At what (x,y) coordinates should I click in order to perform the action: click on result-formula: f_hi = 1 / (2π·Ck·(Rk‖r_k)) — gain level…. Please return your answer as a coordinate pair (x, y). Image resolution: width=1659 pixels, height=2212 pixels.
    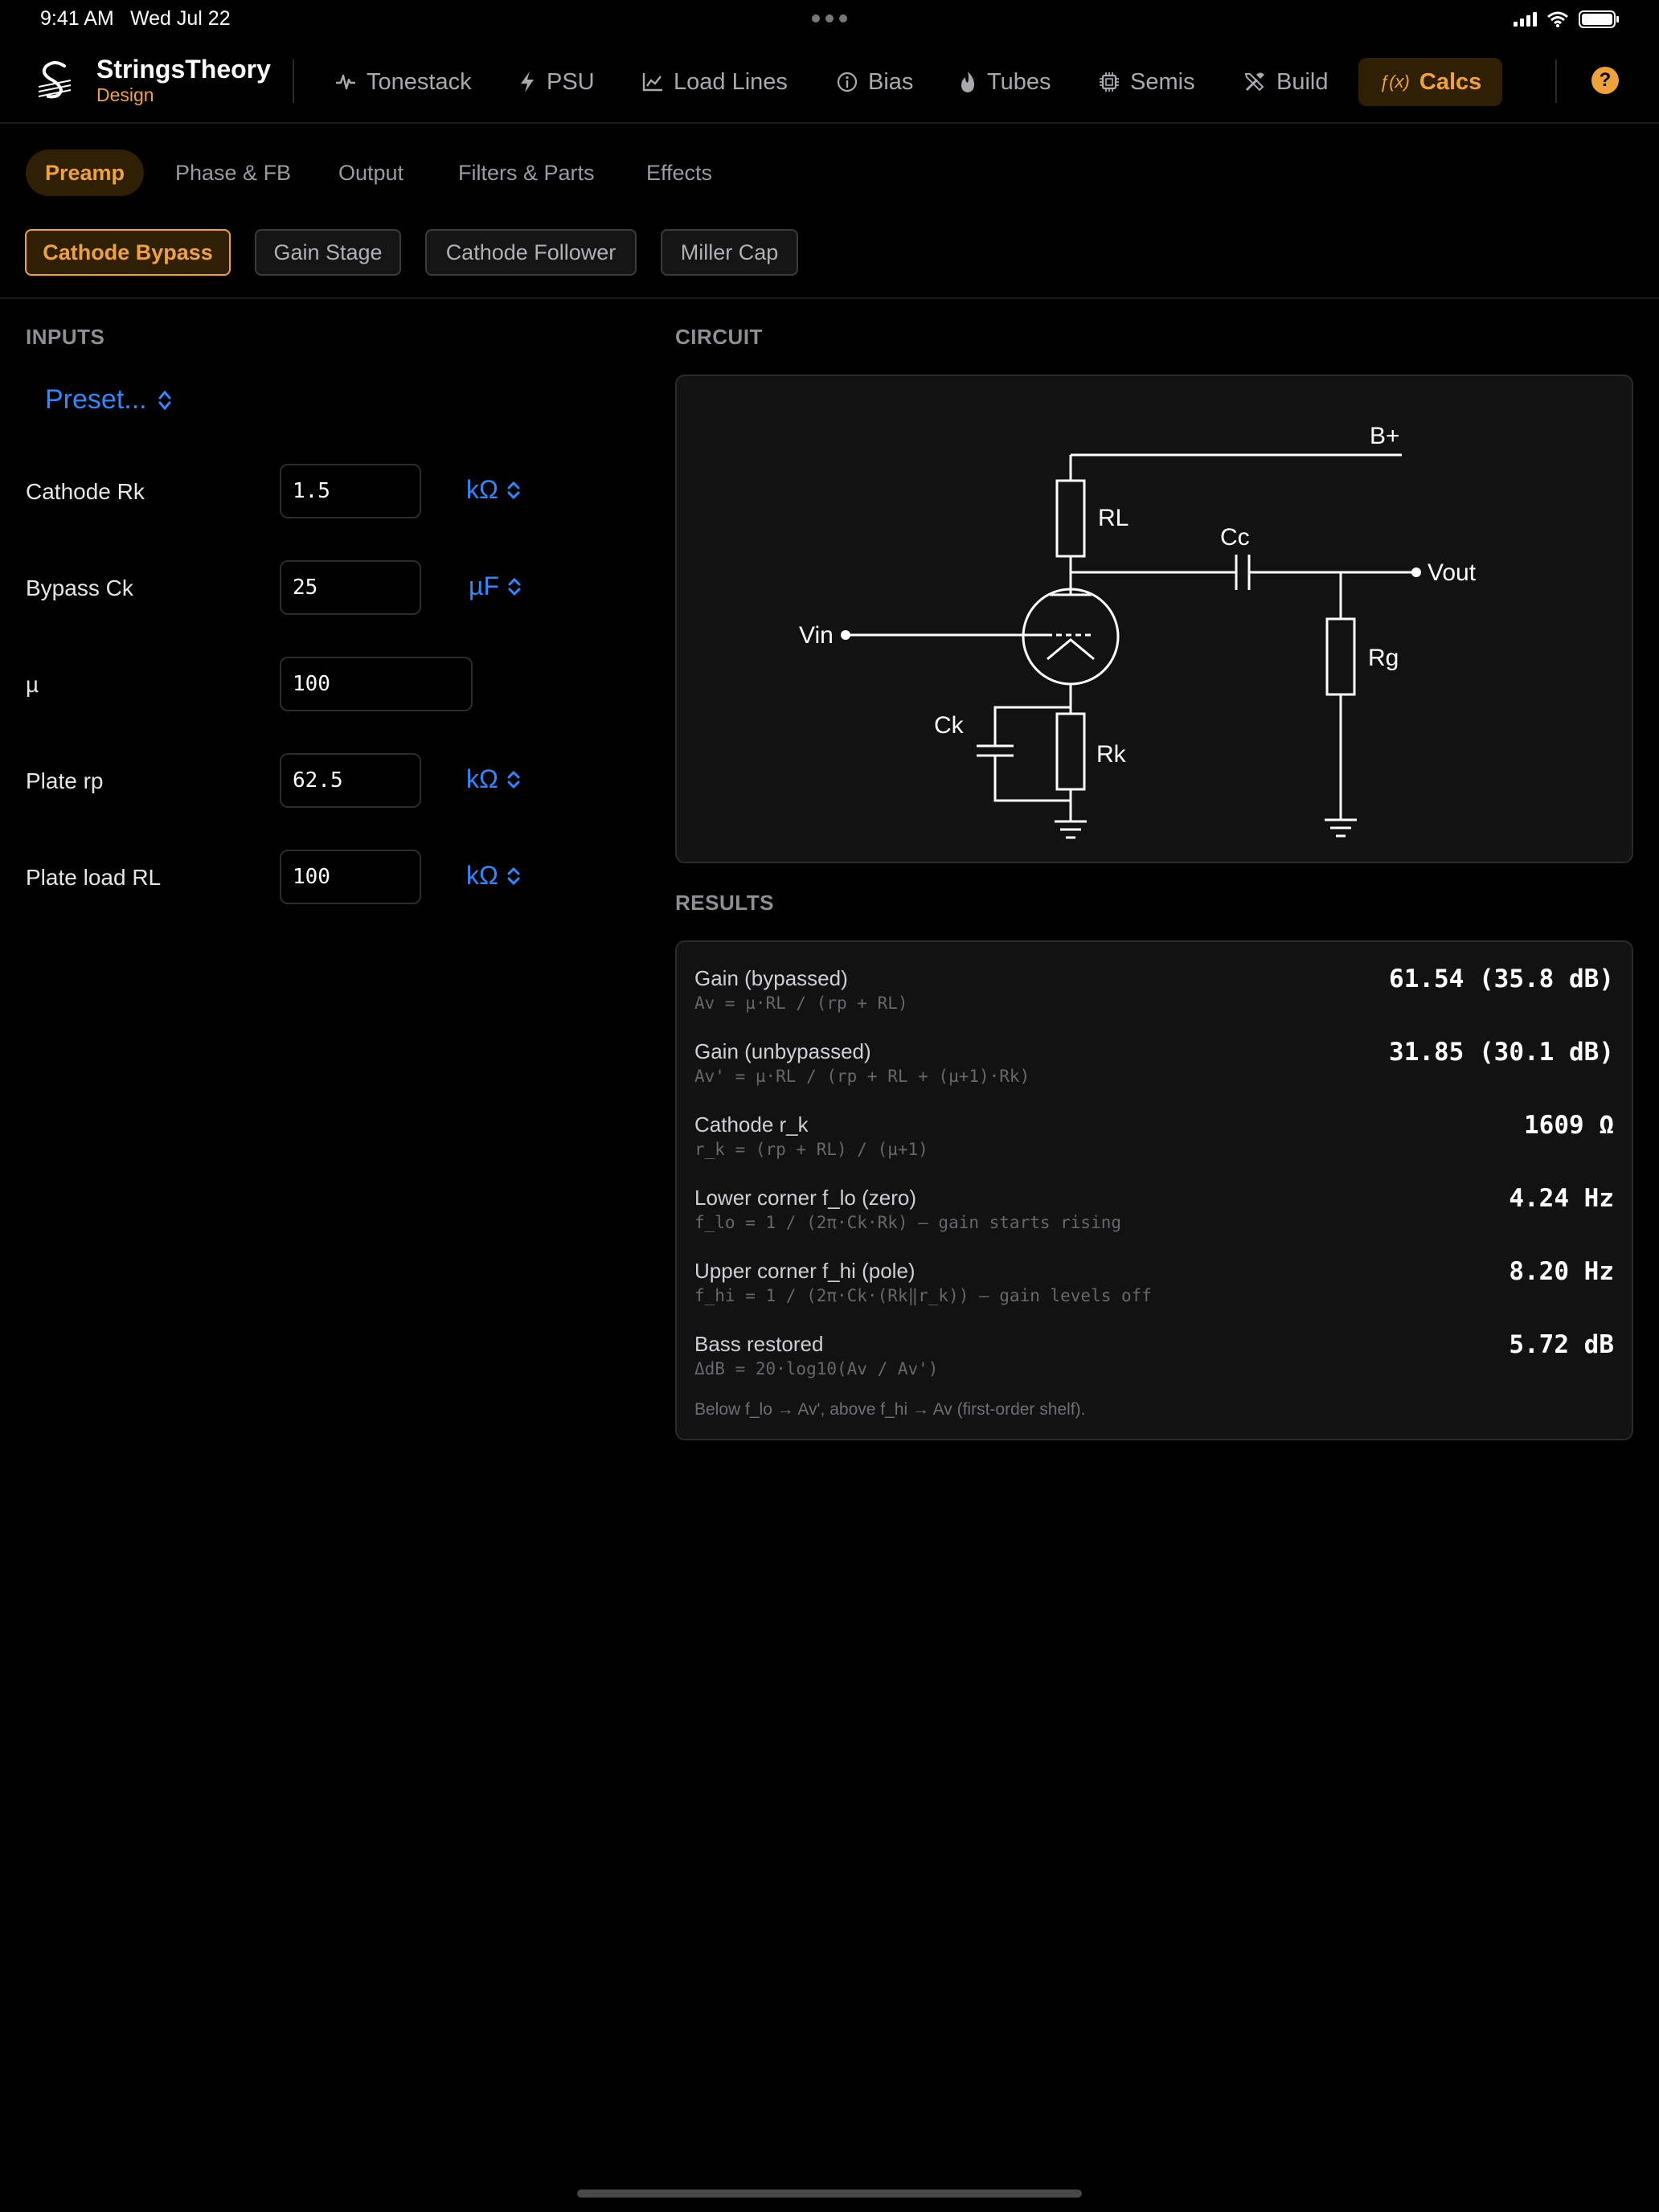
    Looking at the image, I should click on (923, 1295).